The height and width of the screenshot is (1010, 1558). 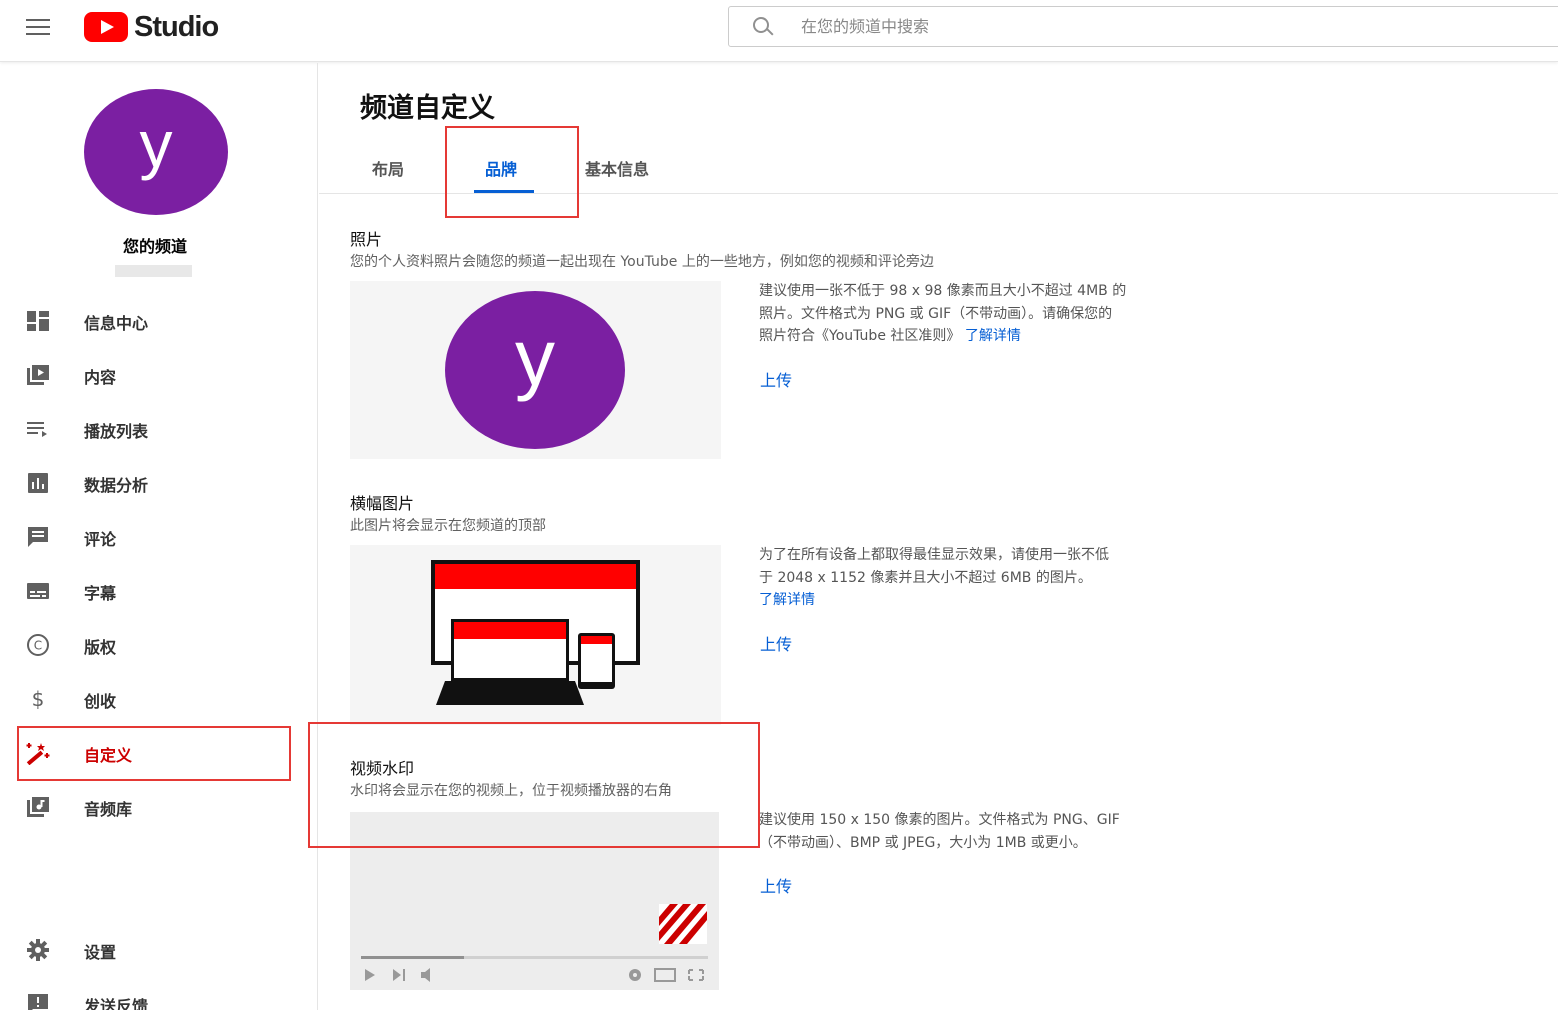 I want to click on search-bar, so click(x=1143, y=26).